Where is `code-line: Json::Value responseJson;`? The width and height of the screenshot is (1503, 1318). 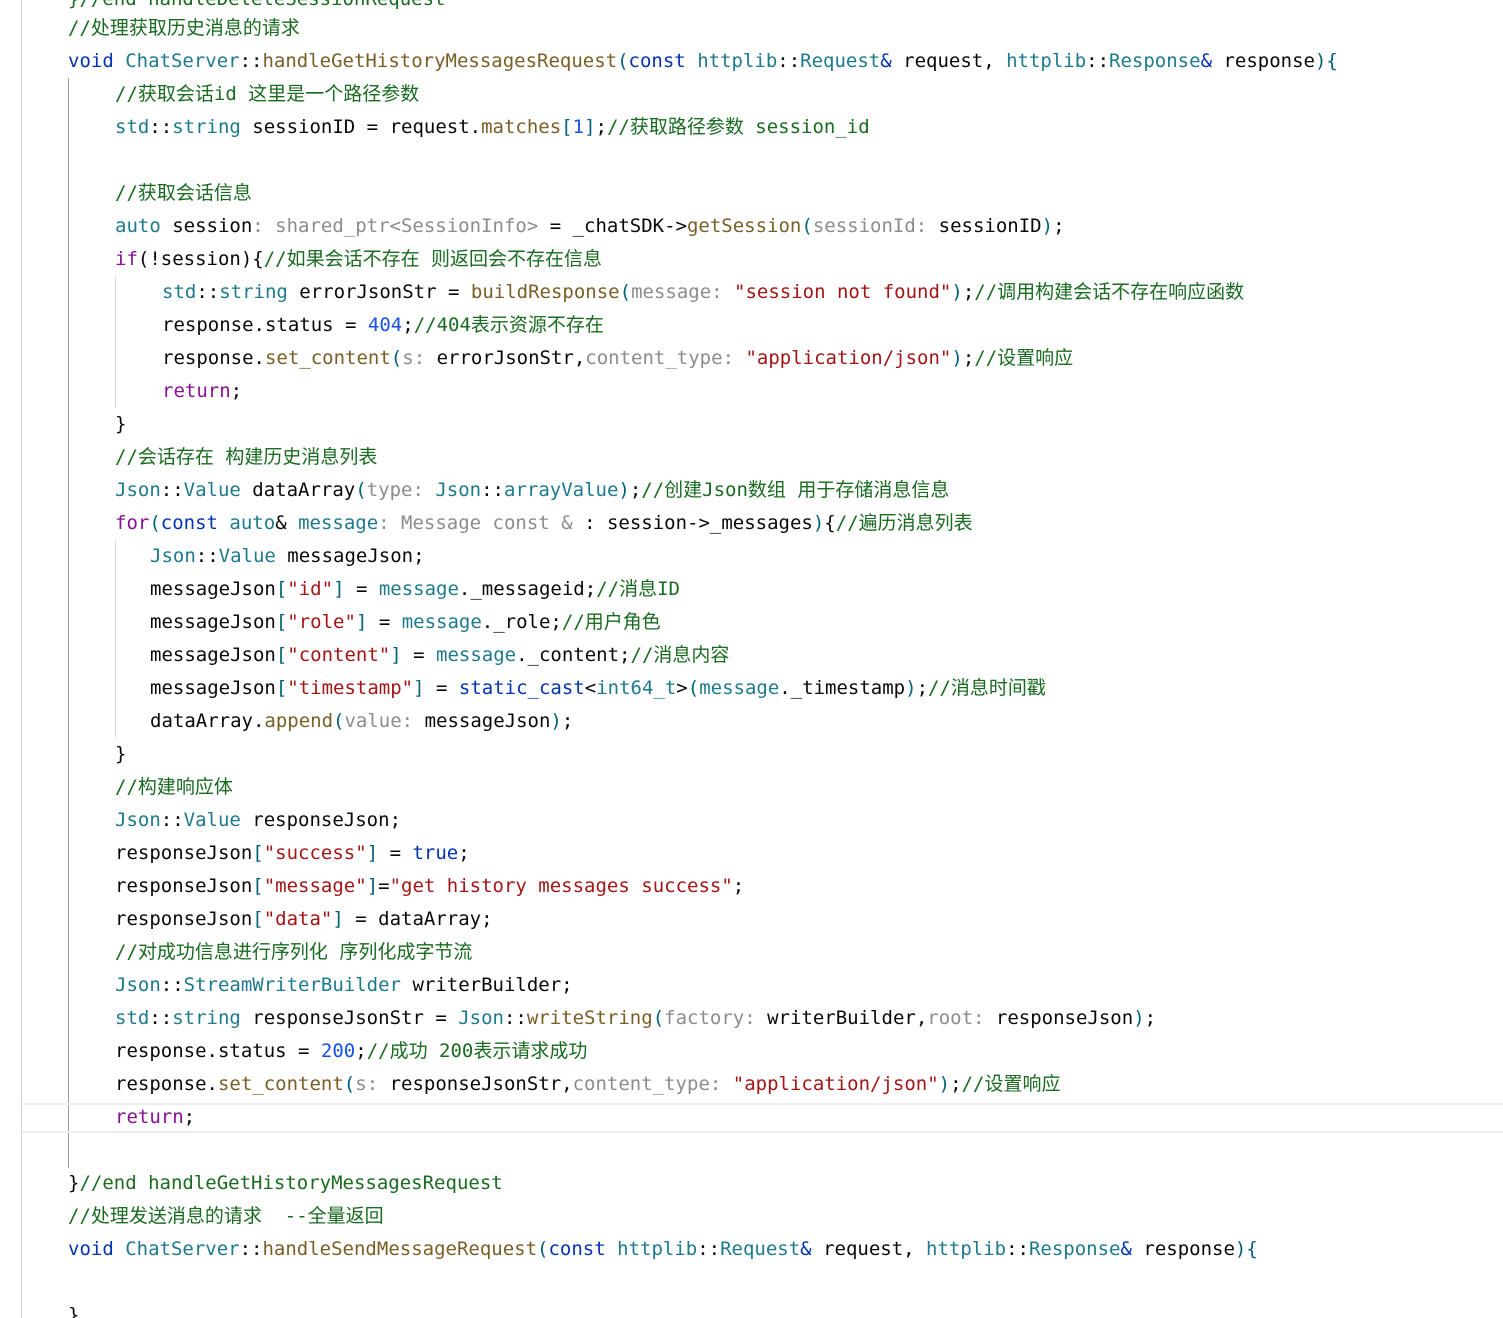
code-line: Json::Value responseJson; is located at coordinates (258, 820).